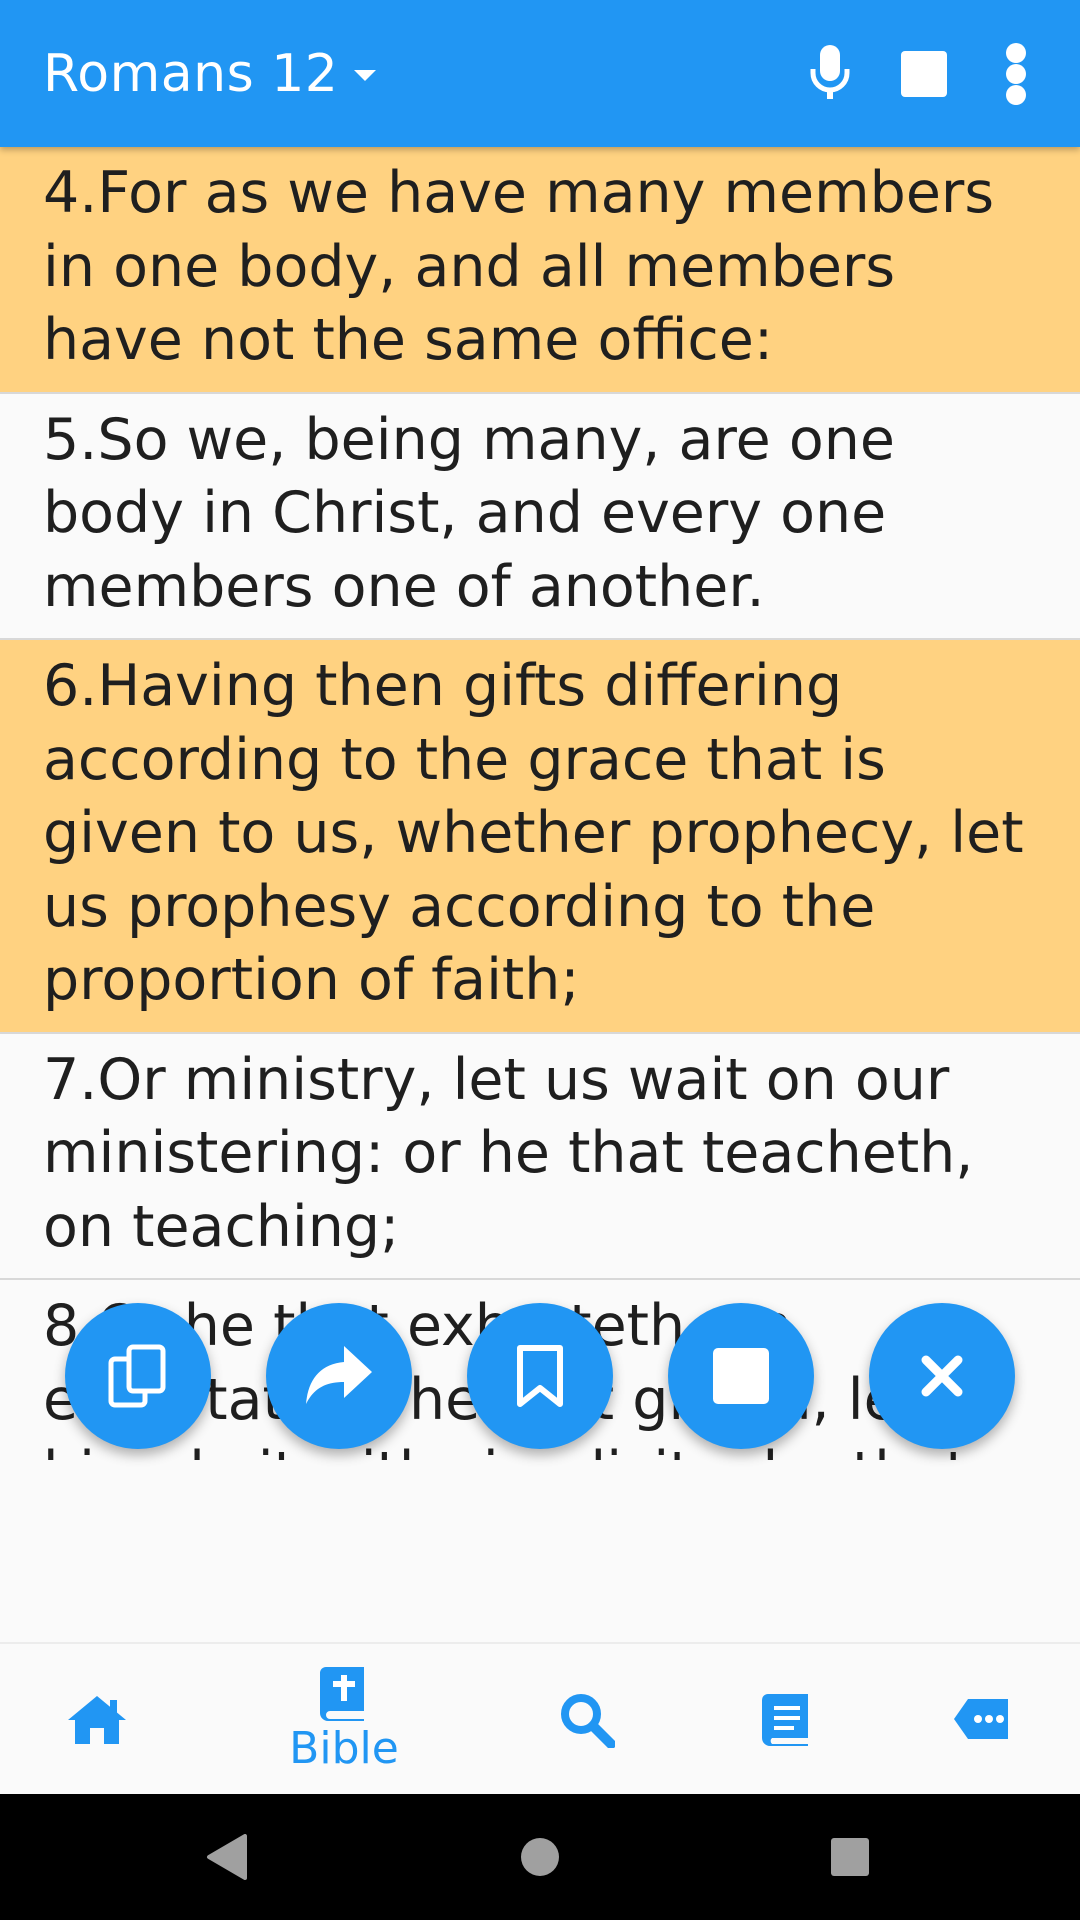  I want to click on back-button, so click(226, 1857).